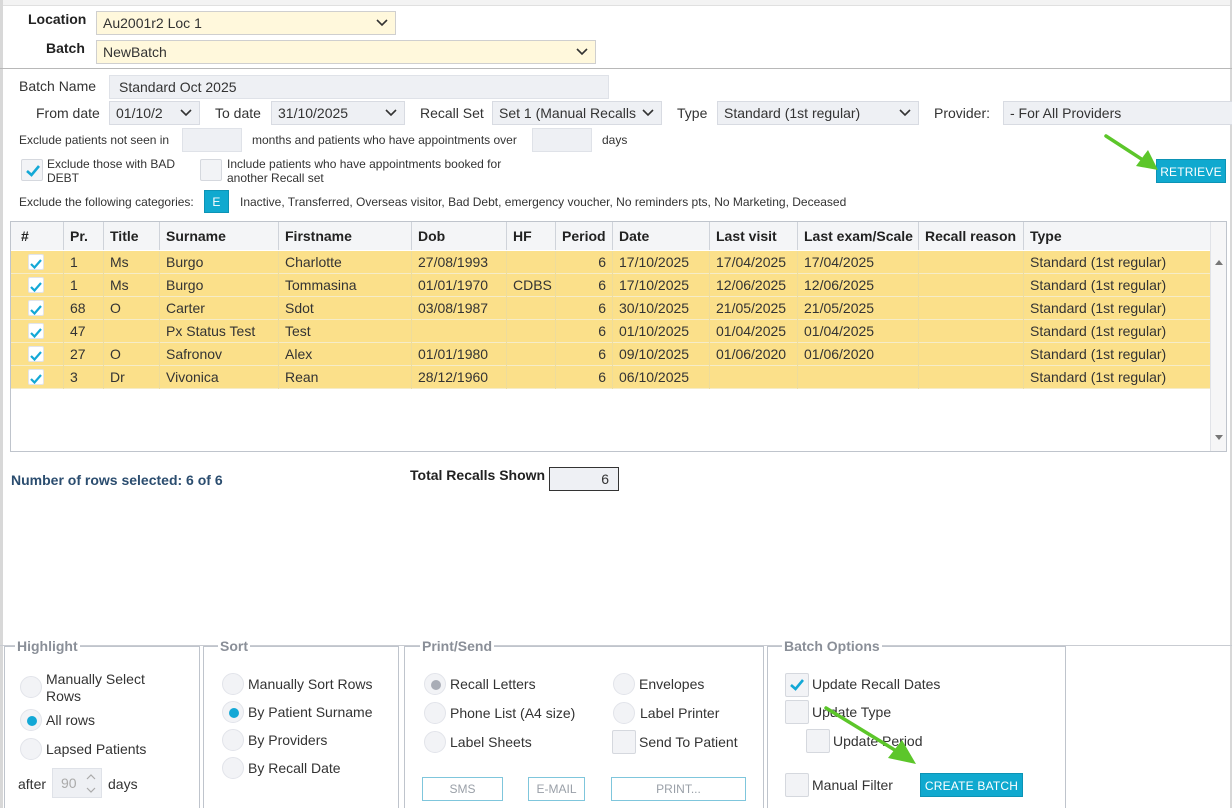  What do you see at coordinates (661, 331) in the screenshot?
I see `cell-date: 01/10/2025` at bounding box center [661, 331].